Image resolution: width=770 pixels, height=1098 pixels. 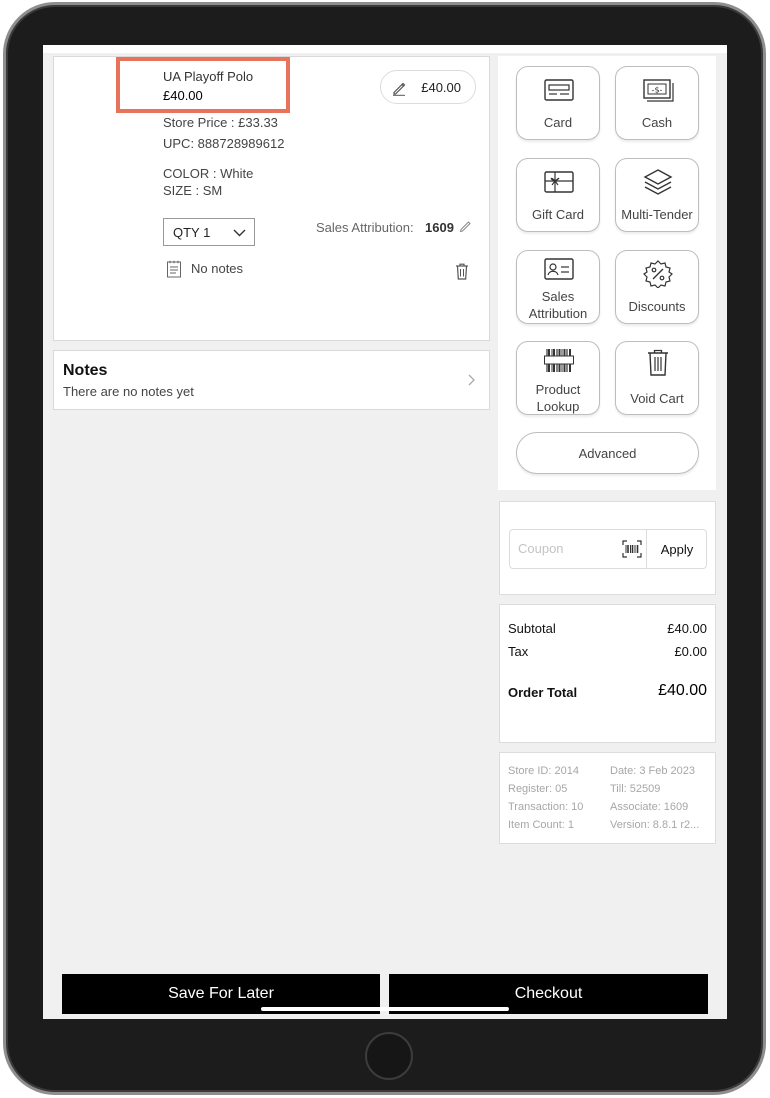 What do you see at coordinates (208, 173) in the screenshot?
I see `item-color: COLOR : White` at bounding box center [208, 173].